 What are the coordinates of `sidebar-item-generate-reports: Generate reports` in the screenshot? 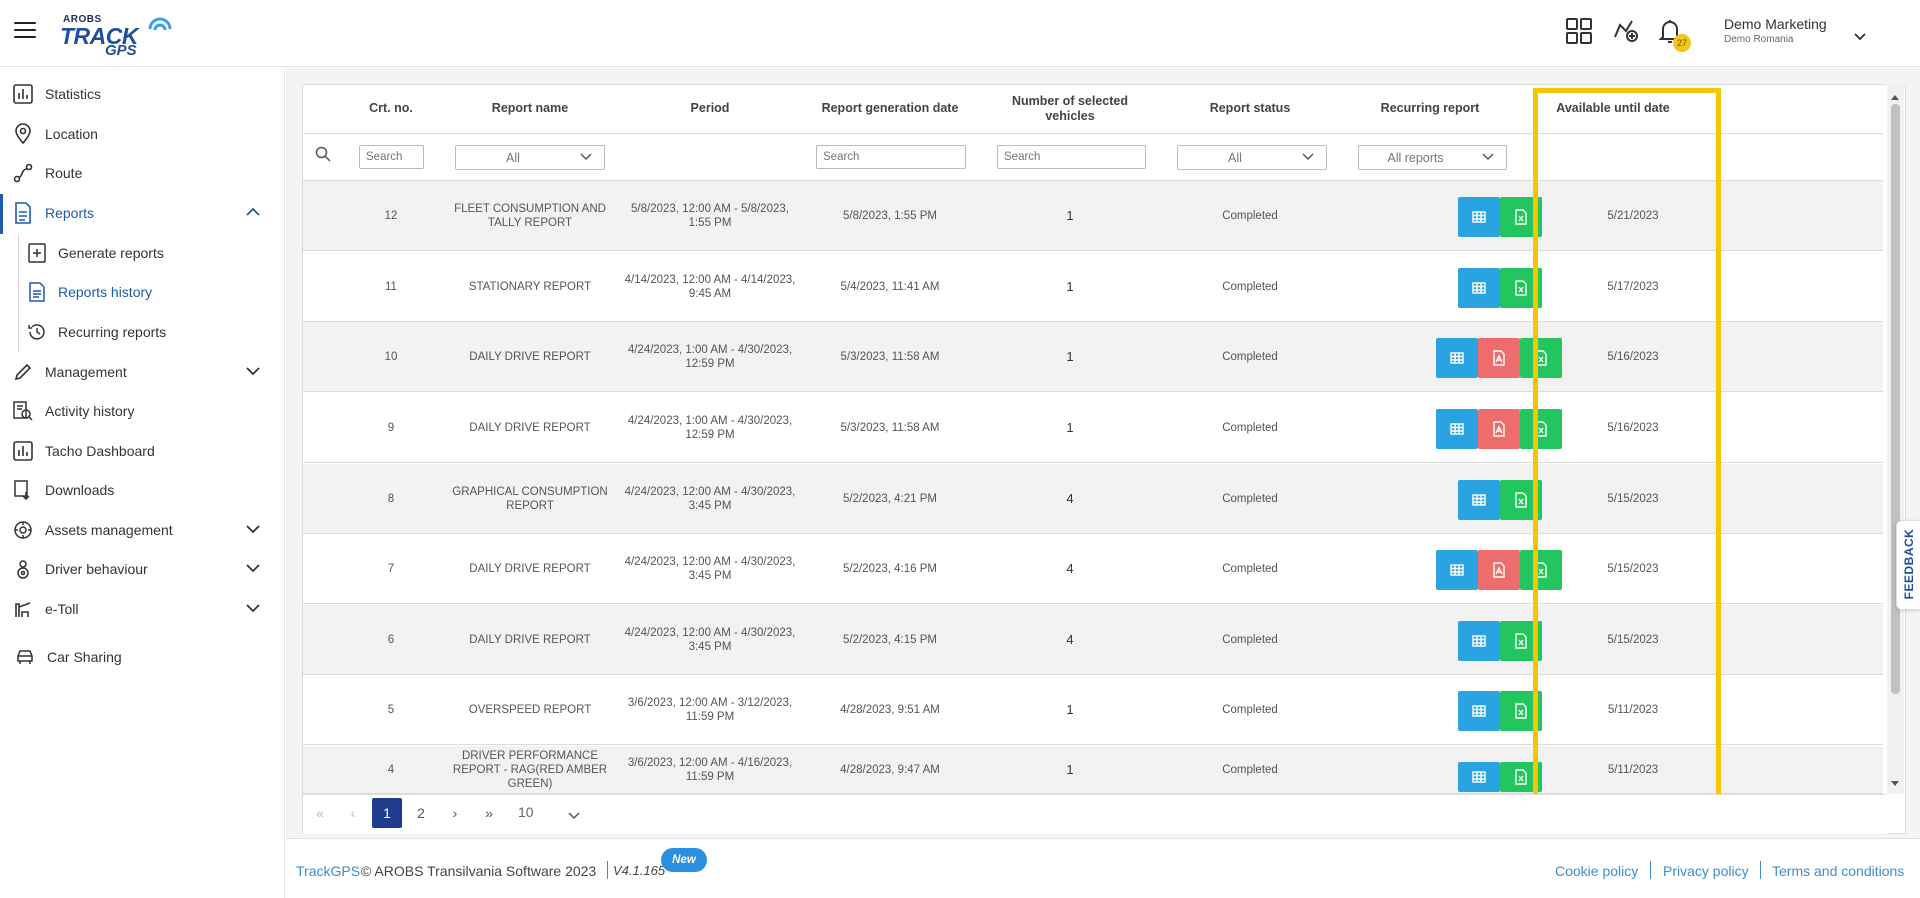 It's located at (142, 253).